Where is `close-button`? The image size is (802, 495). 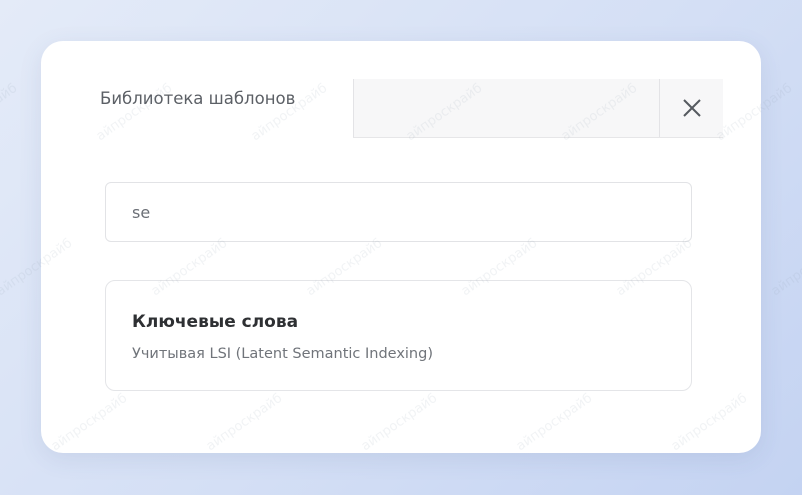
close-button is located at coordinates (691, 108).